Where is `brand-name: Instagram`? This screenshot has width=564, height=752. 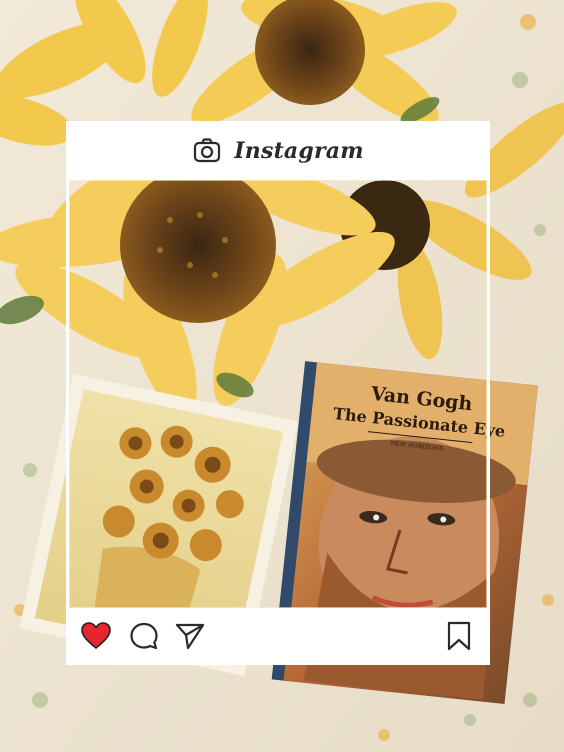
brand-name: Instagram is located at coordinates (299, 150).